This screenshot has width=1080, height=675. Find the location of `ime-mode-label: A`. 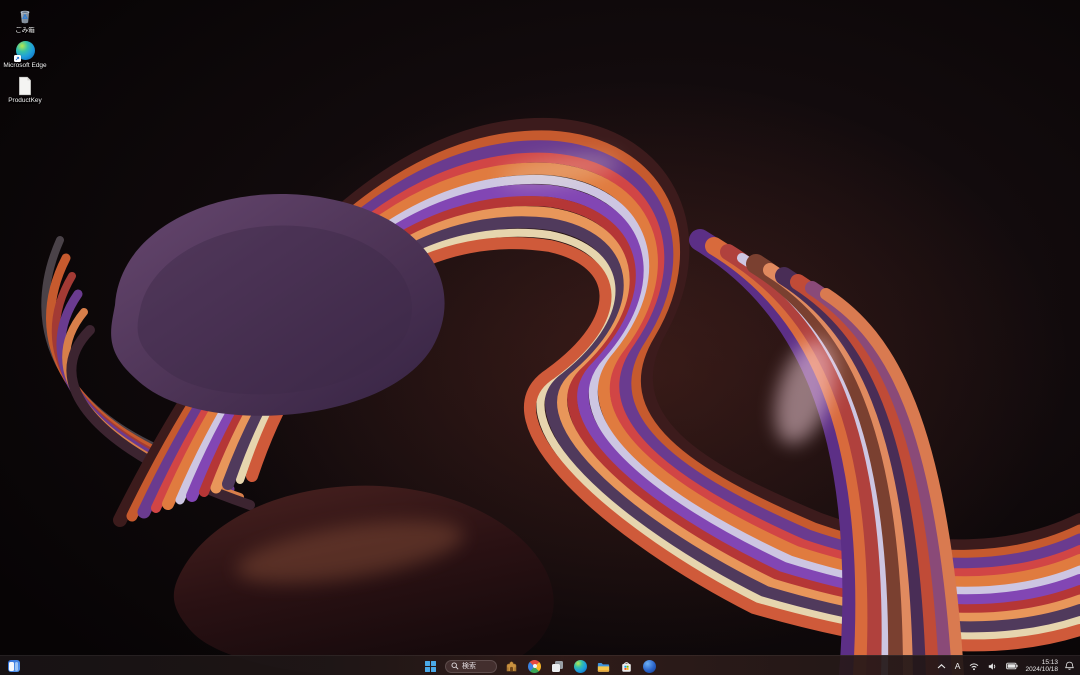

ime-mode-label: A is located at coordinates (957, 666).